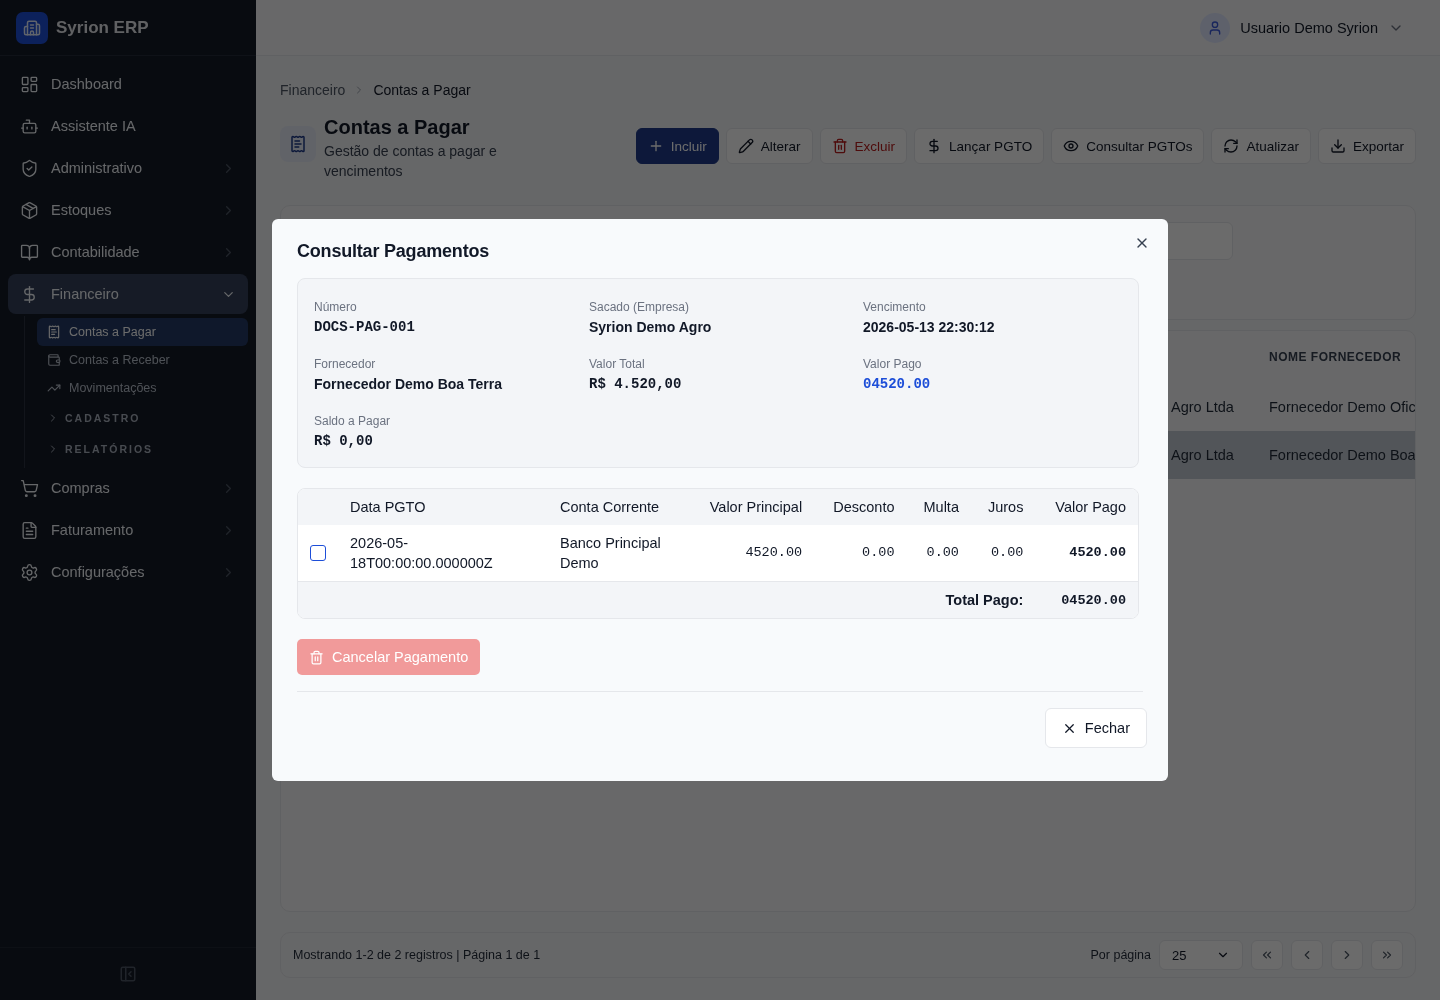 The image size is (1440, 1000). Describe the element at coordinates (128, 488) in the screenshot. I see `sidebar-item: Compras` at that location.